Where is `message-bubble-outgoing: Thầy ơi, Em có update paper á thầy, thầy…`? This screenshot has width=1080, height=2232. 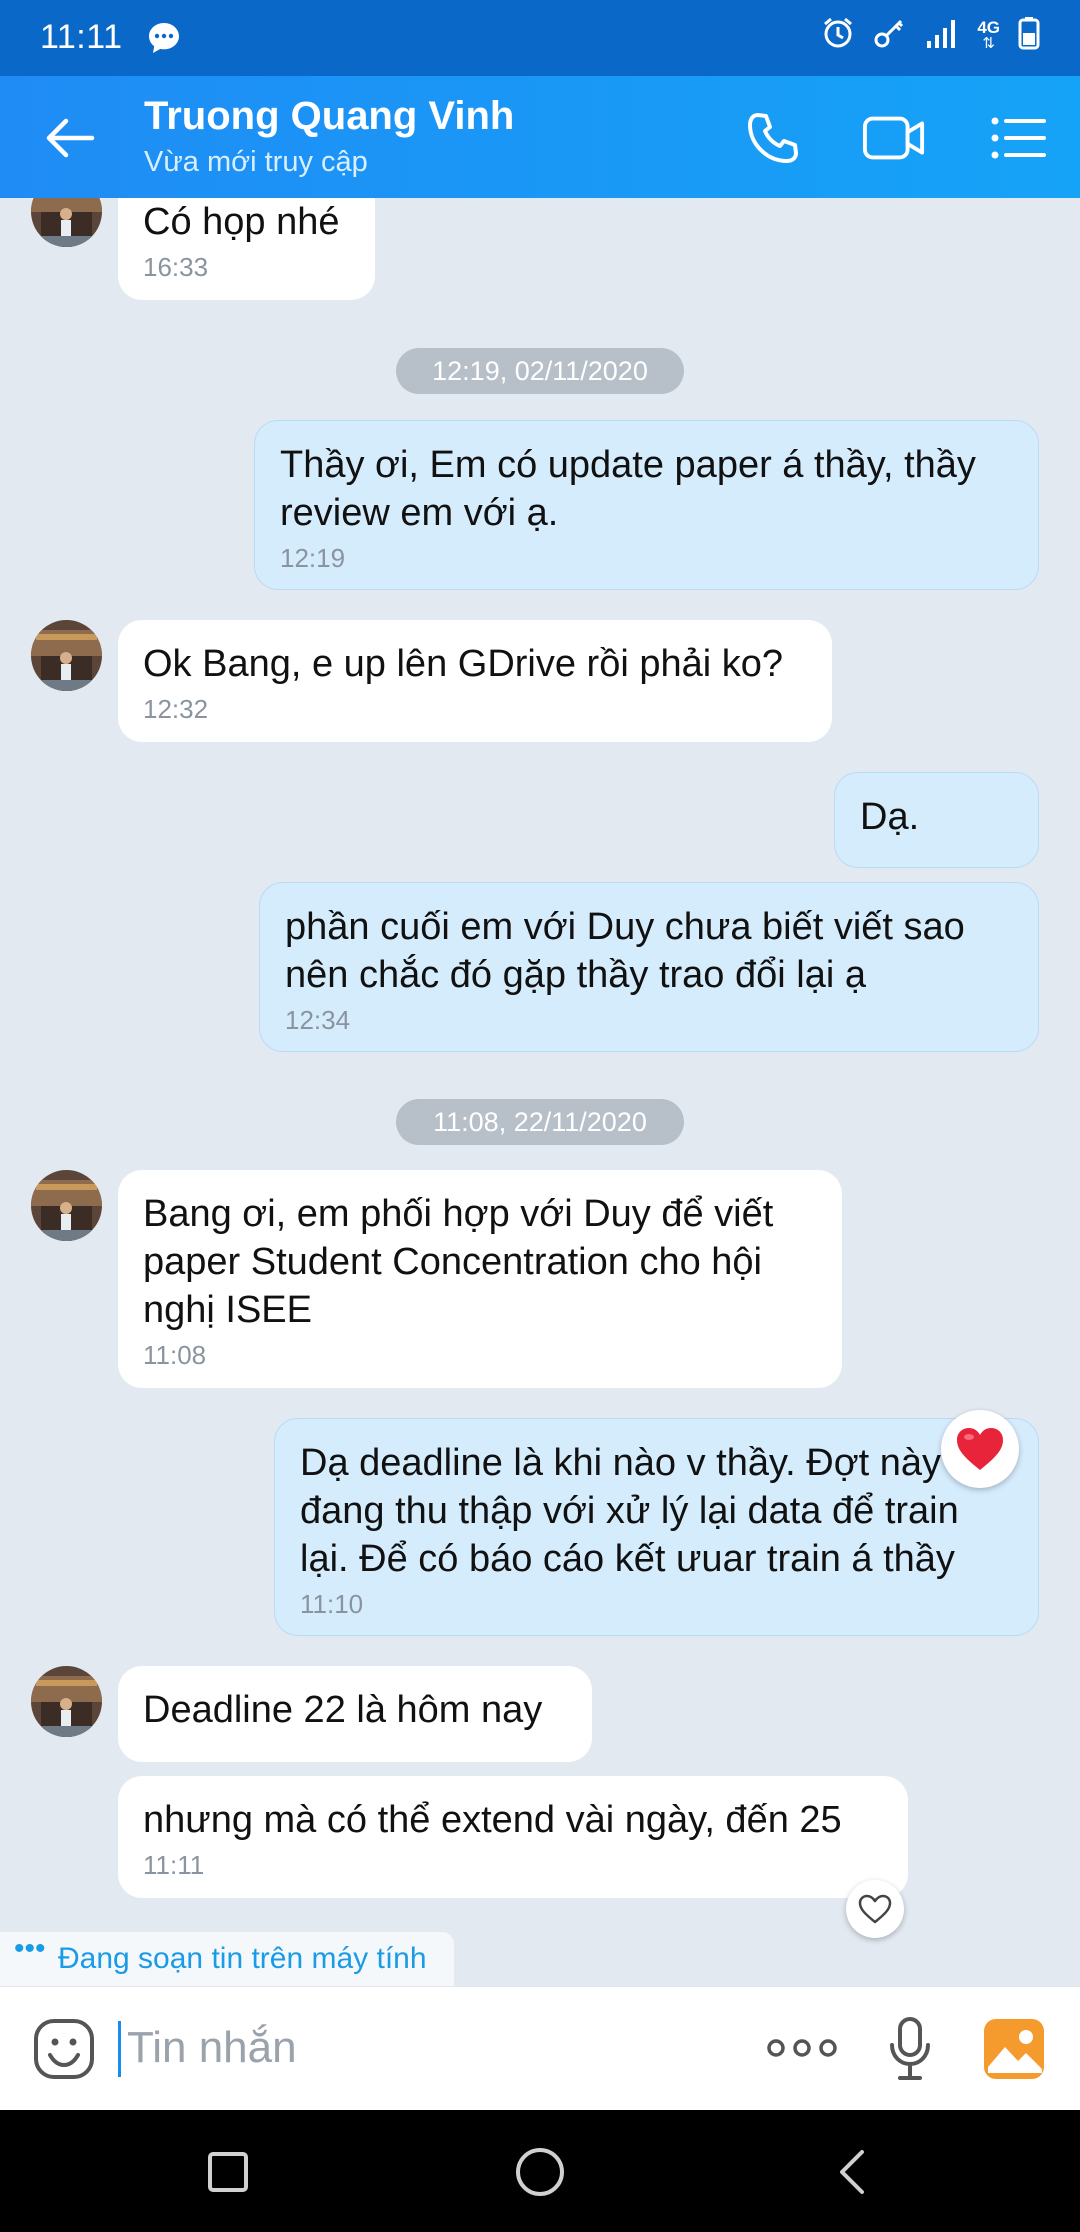 message-bubble-outgoing: Thầy ơi, Em có update paper á thầy, thầy… is located at coordinates (646, 505).